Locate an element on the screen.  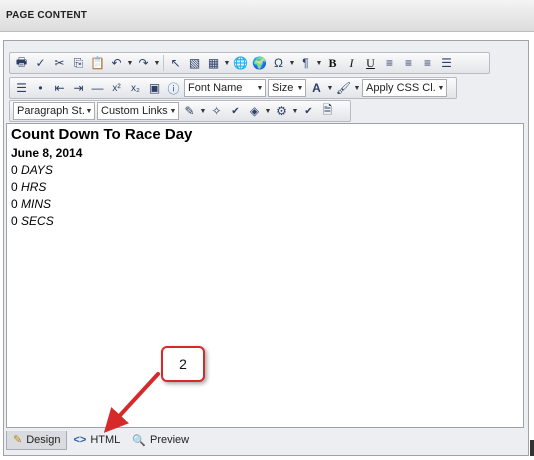
content-heading: Count Down To Race Day is located at coordinates (102, 134).